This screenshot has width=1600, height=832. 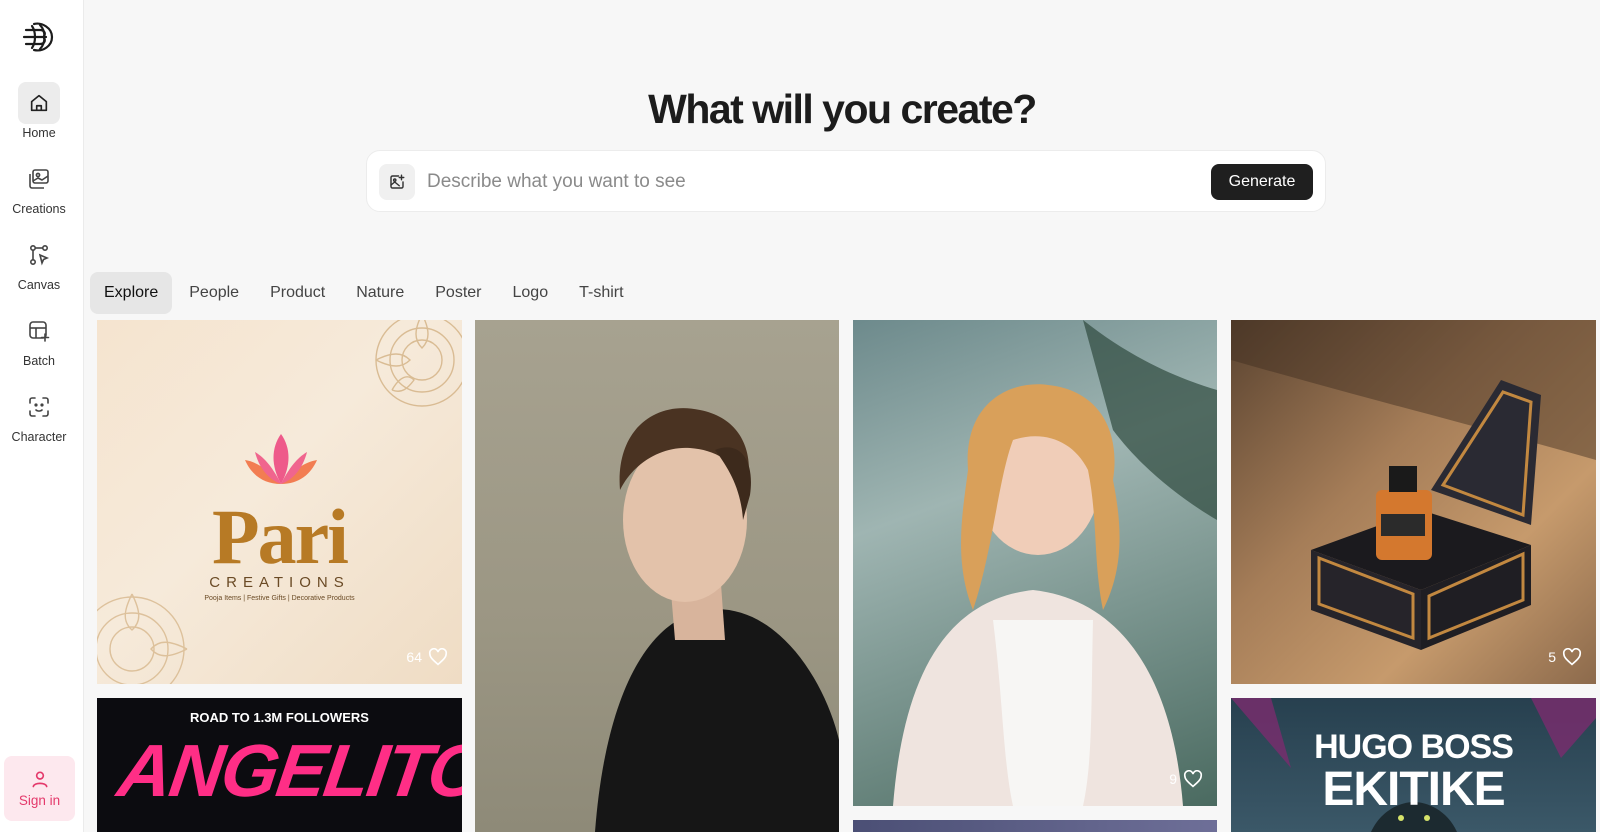 I want to click on poster-title-line2: EKITIKE, so click(x=1413, y=789).